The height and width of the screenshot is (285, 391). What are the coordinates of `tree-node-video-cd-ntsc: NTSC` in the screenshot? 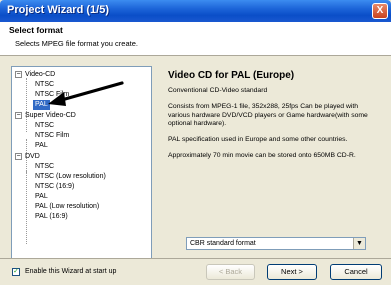 It's located at (44, 85).